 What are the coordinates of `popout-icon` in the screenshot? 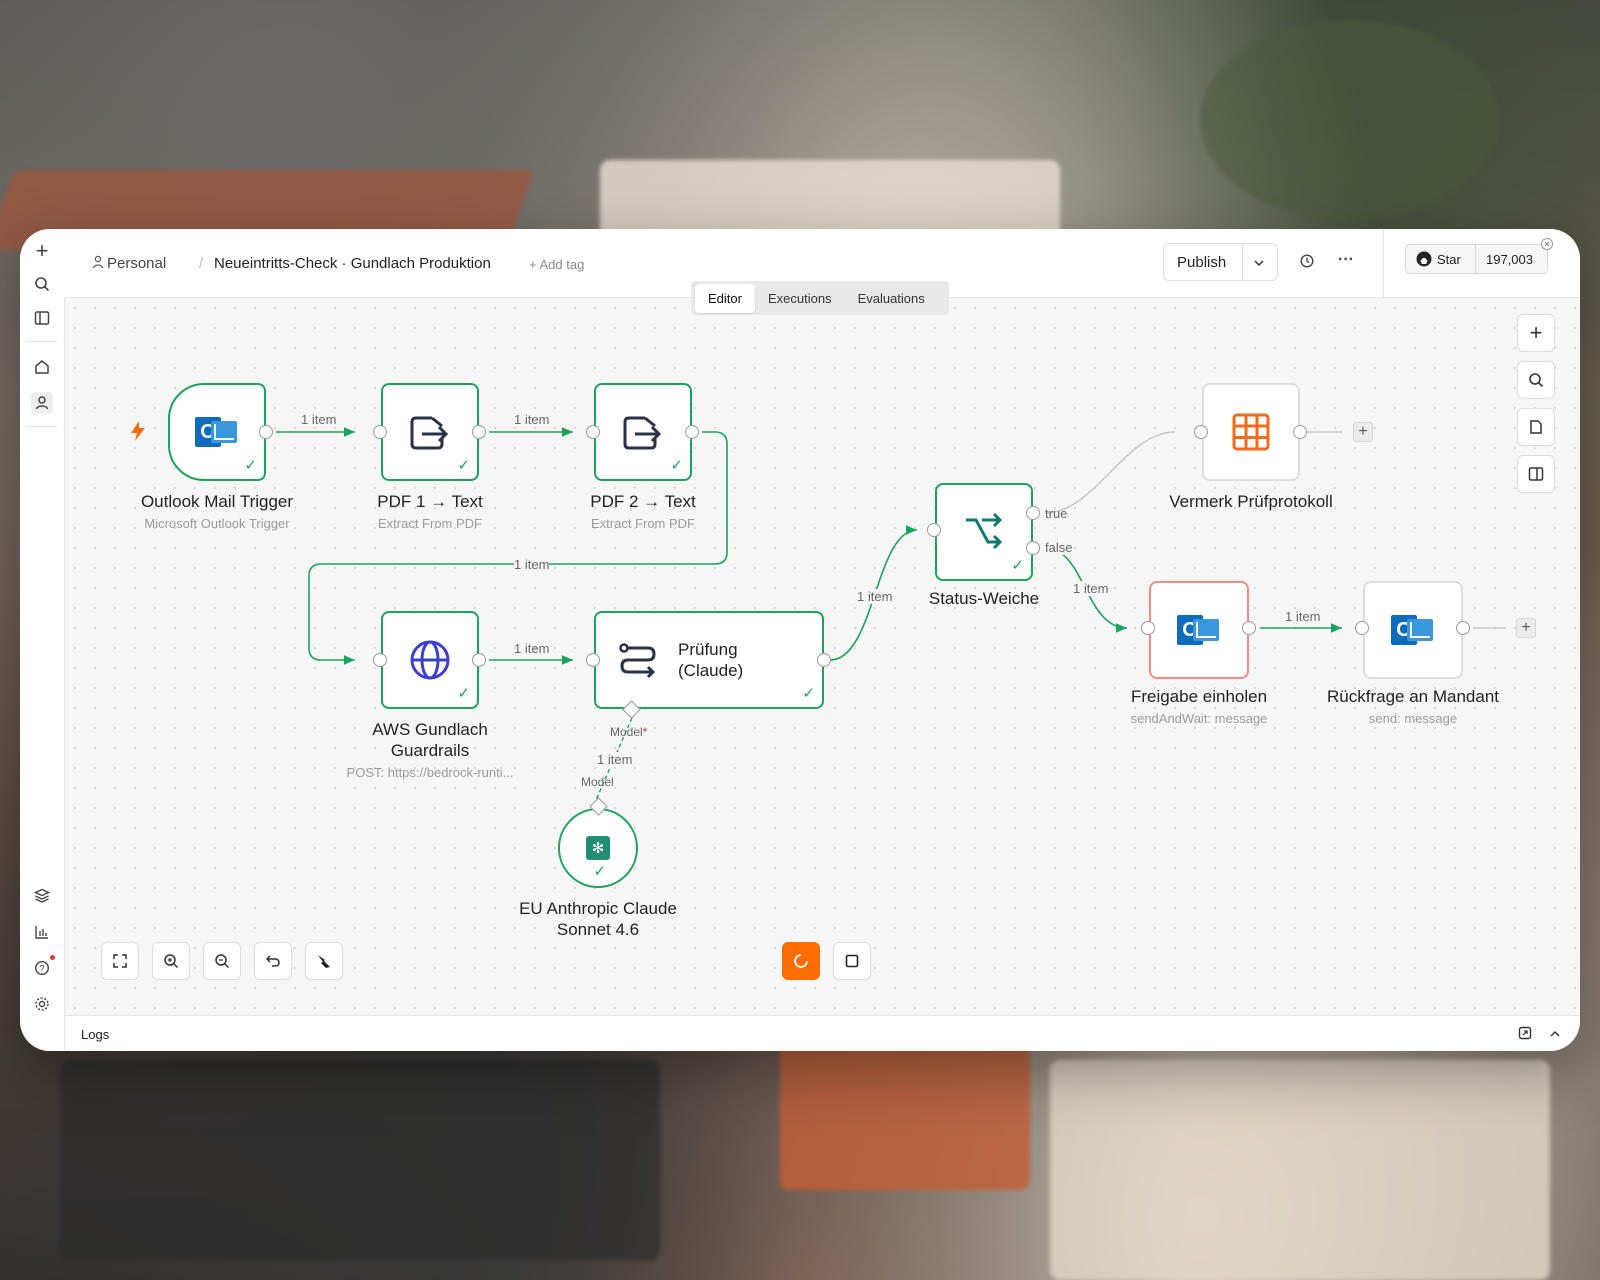 It's located at (1525, 1035).